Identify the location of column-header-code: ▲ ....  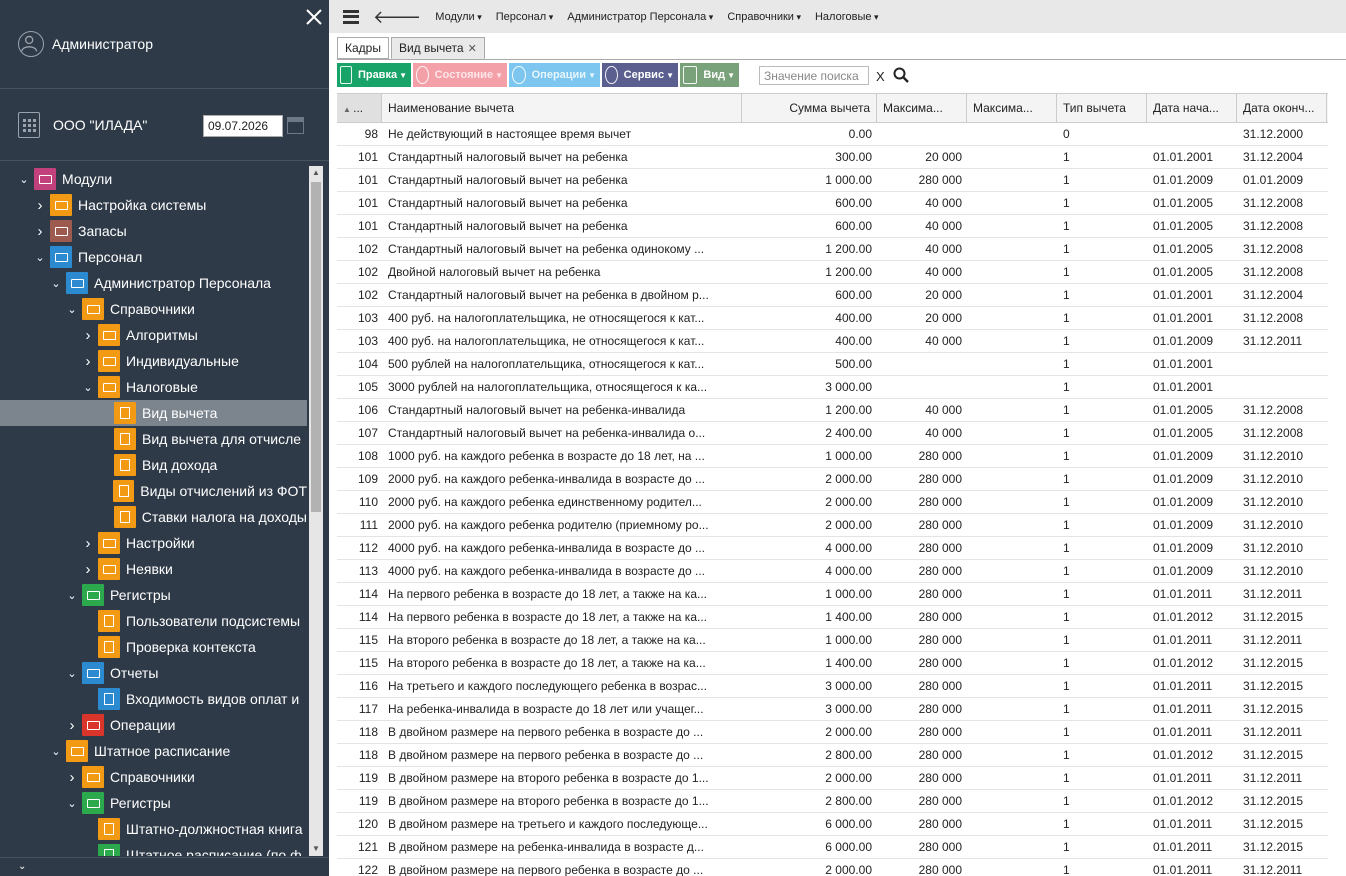
(359, 108).